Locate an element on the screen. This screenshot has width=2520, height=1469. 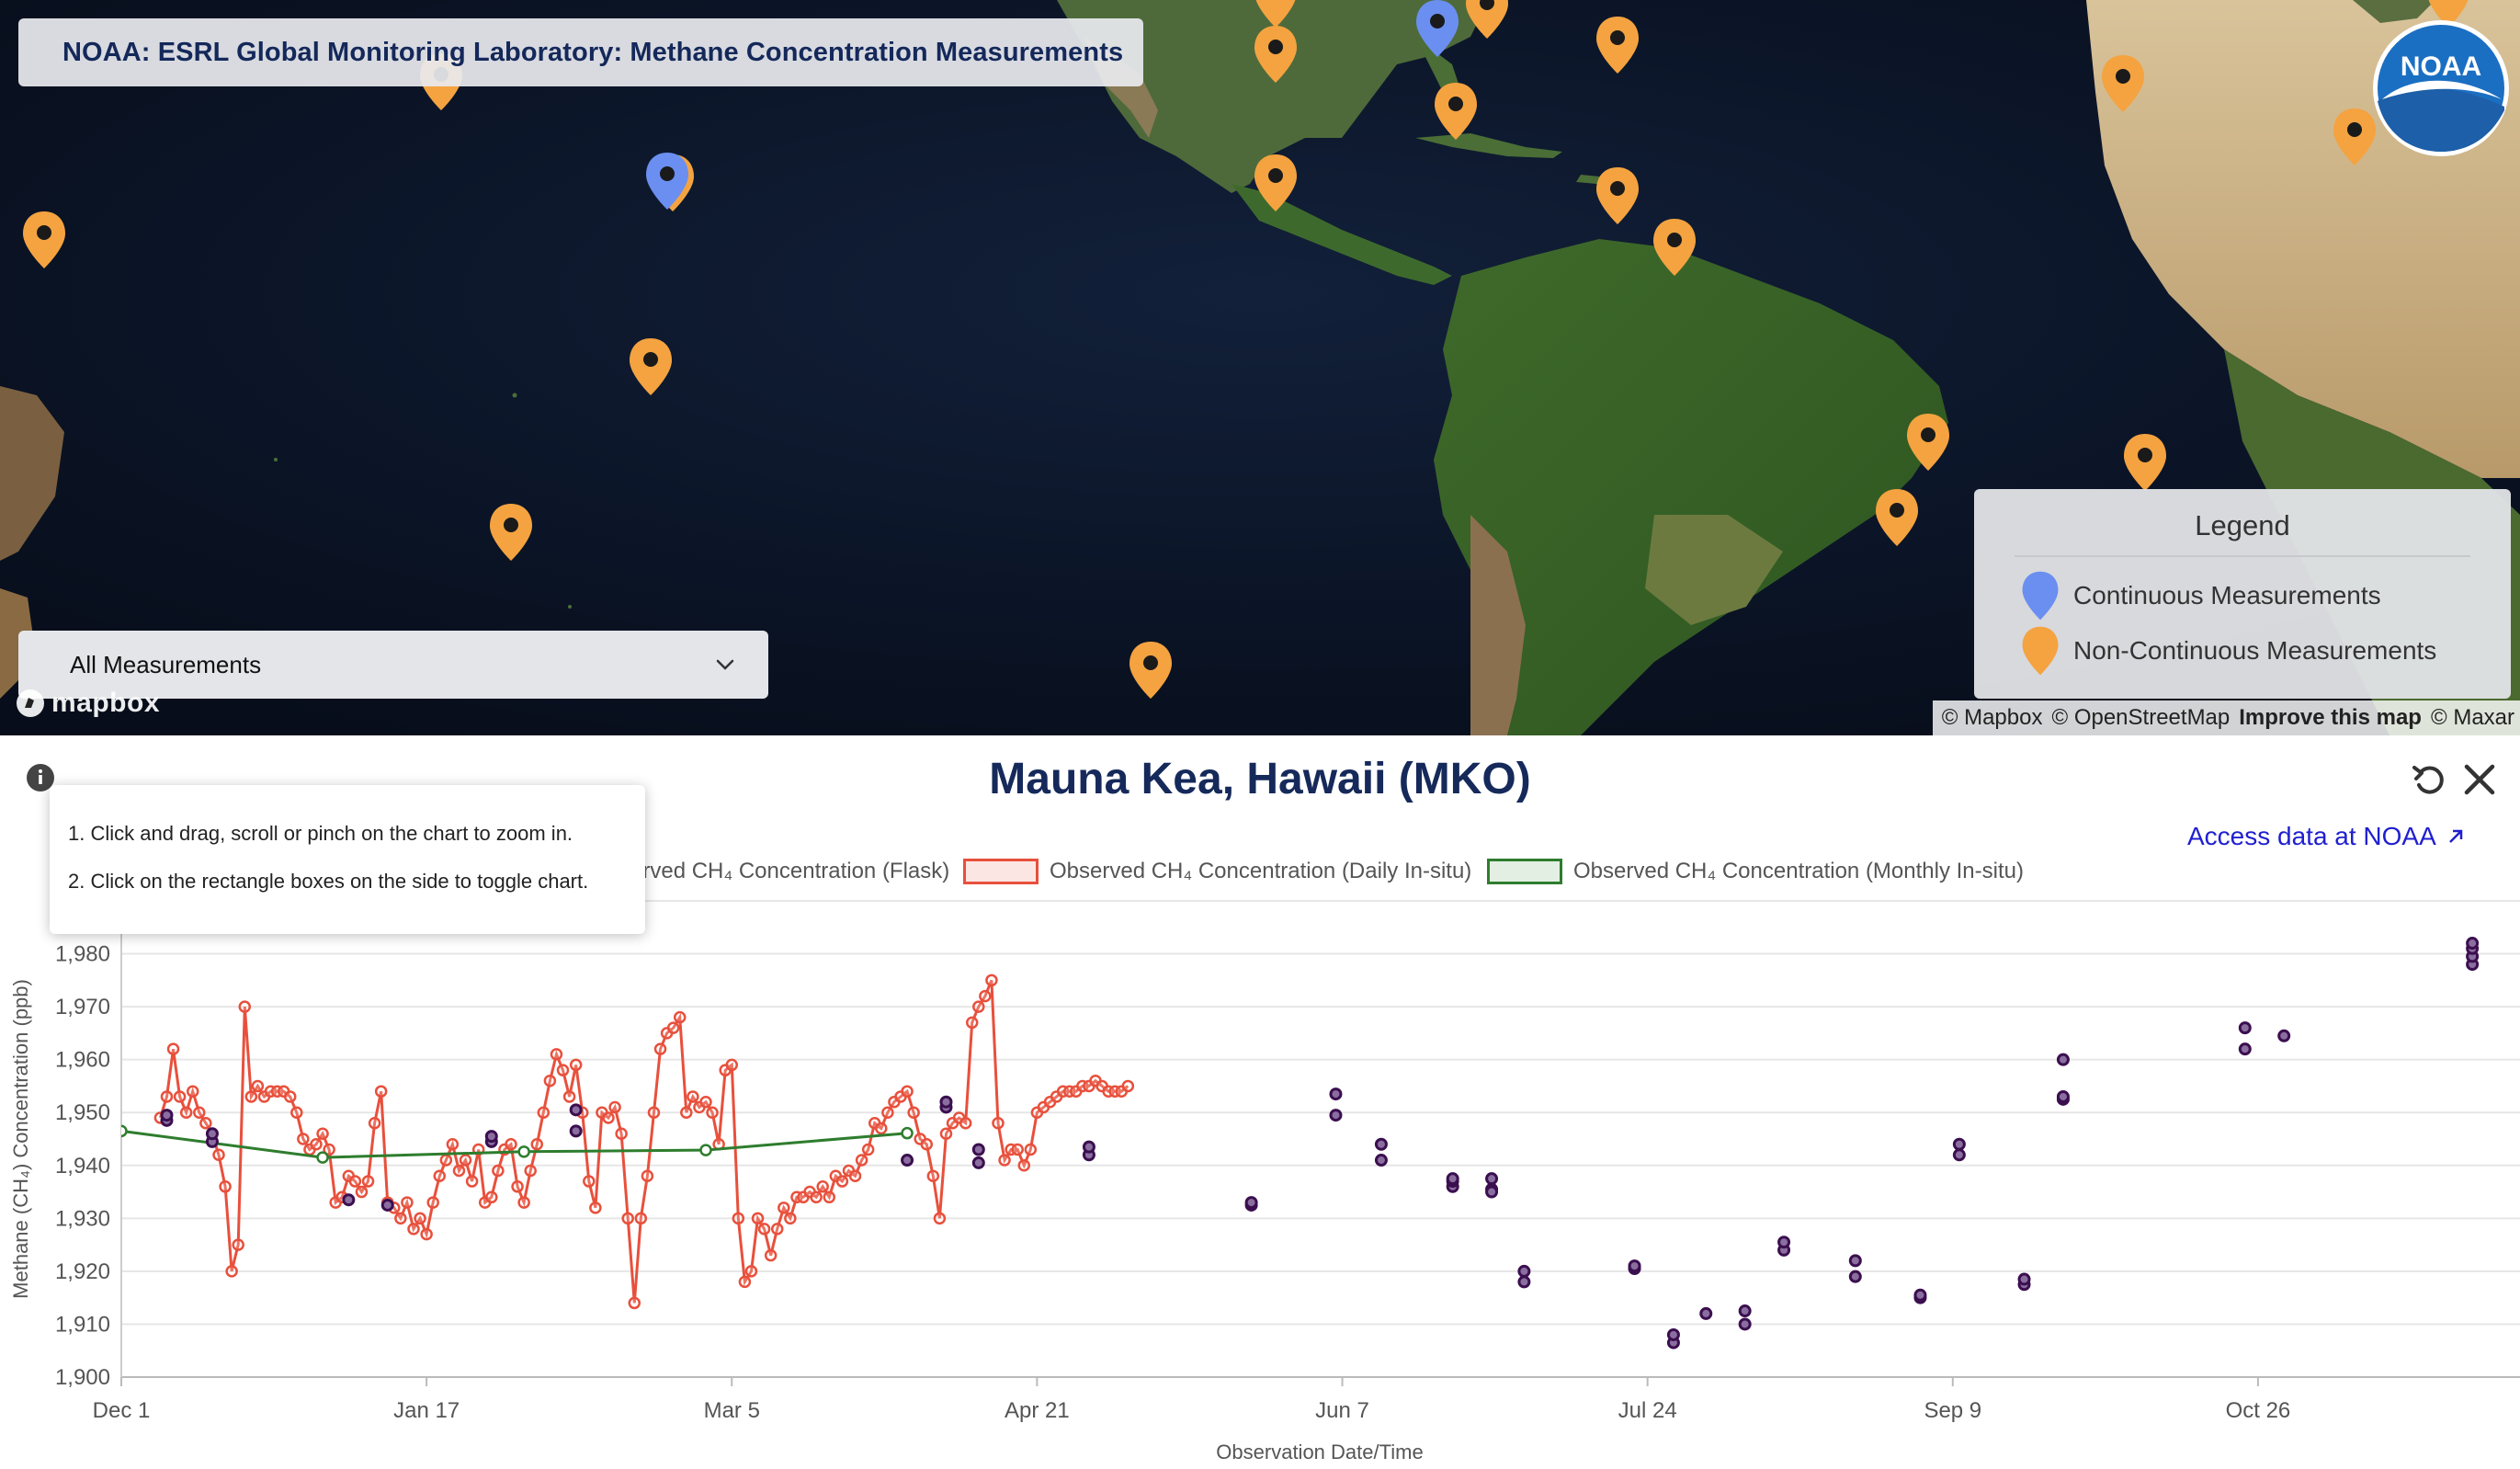
noaa-logo: NOAA is located at coordinates (2441, 88).